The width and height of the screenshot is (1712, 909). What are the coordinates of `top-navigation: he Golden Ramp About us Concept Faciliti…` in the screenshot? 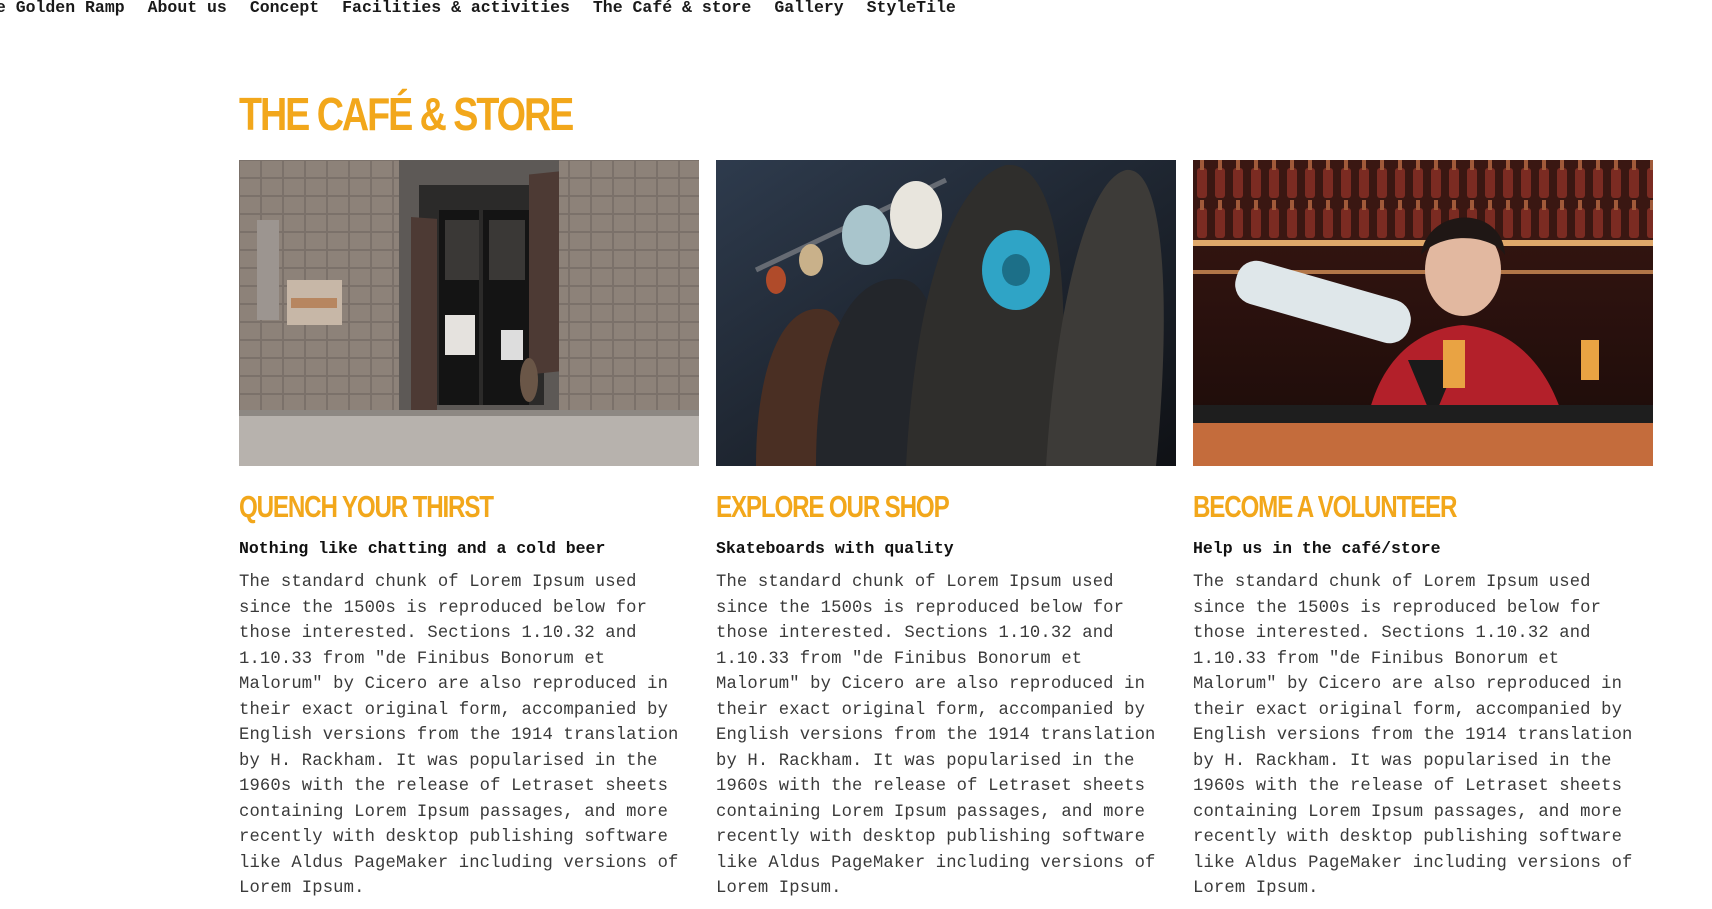 It's located at (489, 11).